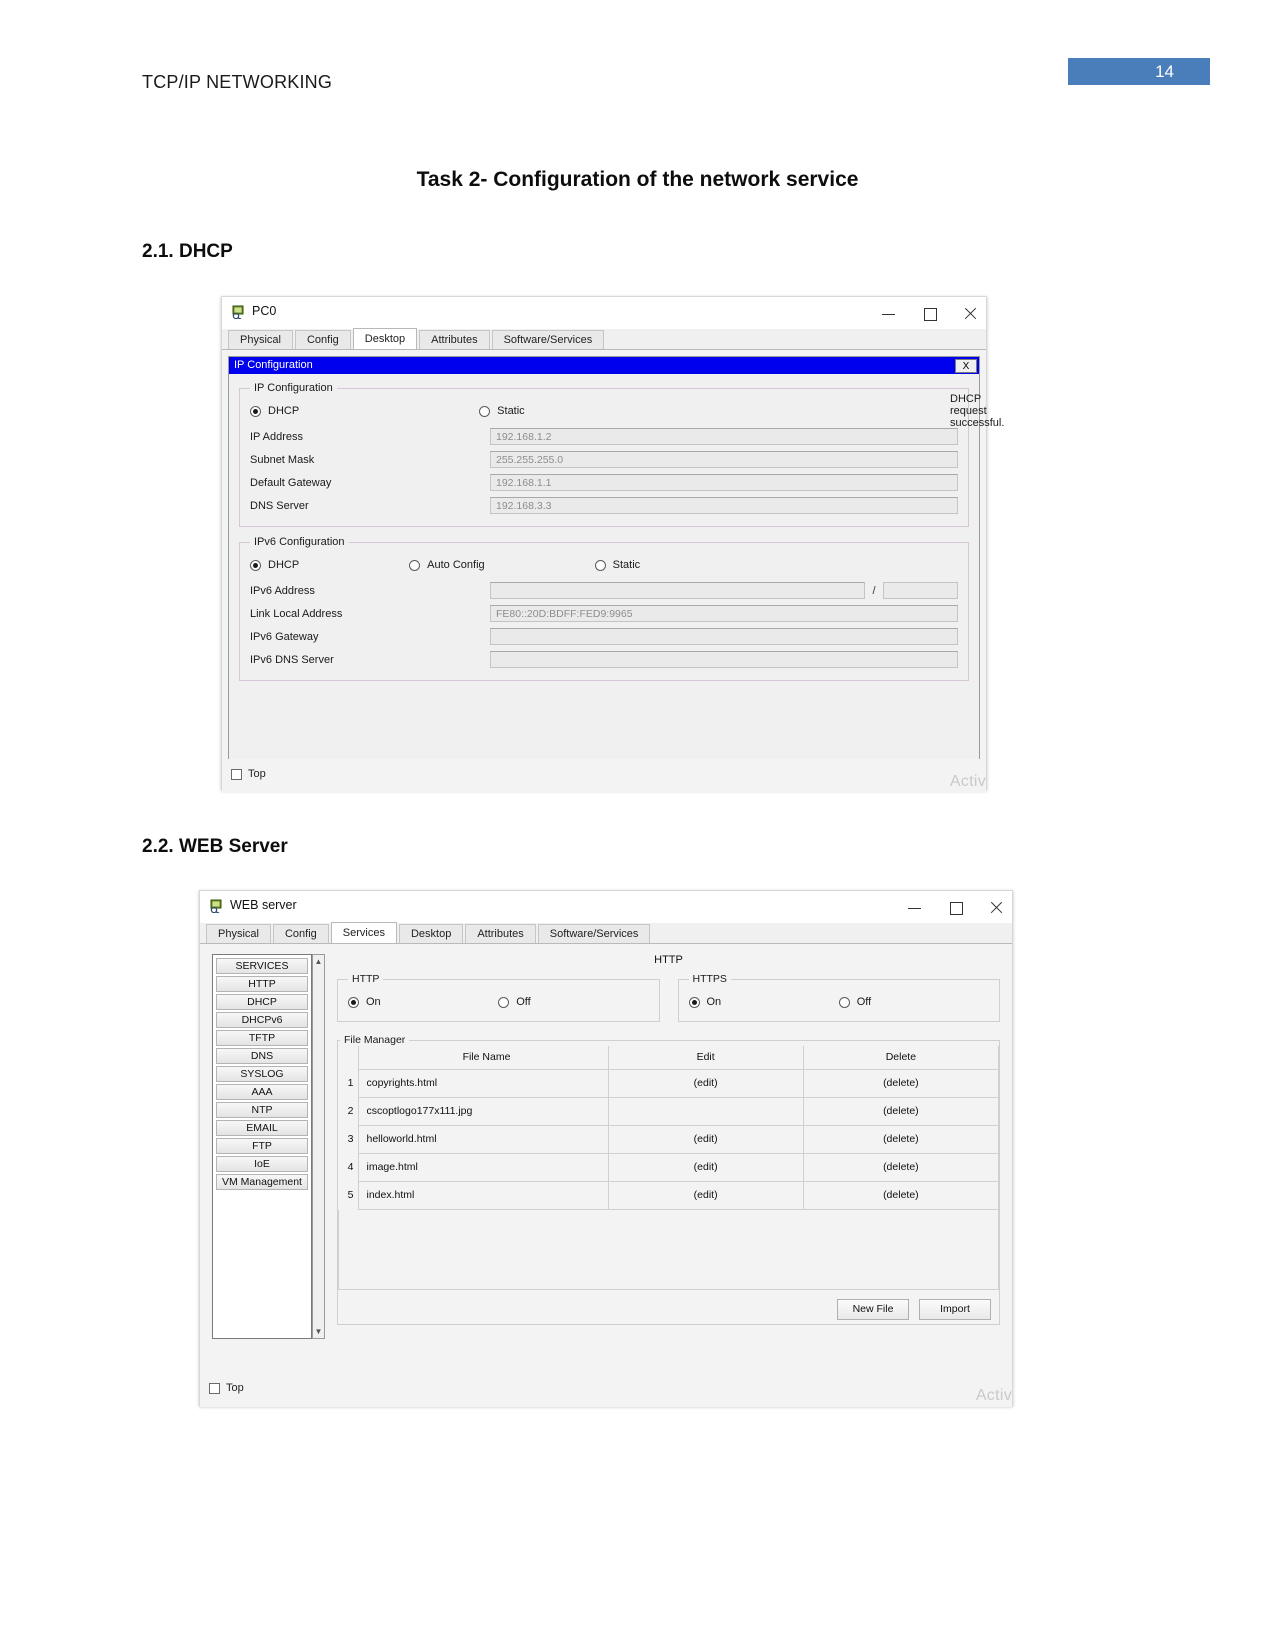 This screenshot has width=1275, height=1651. I want to click on ipv4-static-radio, so click(485, 411).